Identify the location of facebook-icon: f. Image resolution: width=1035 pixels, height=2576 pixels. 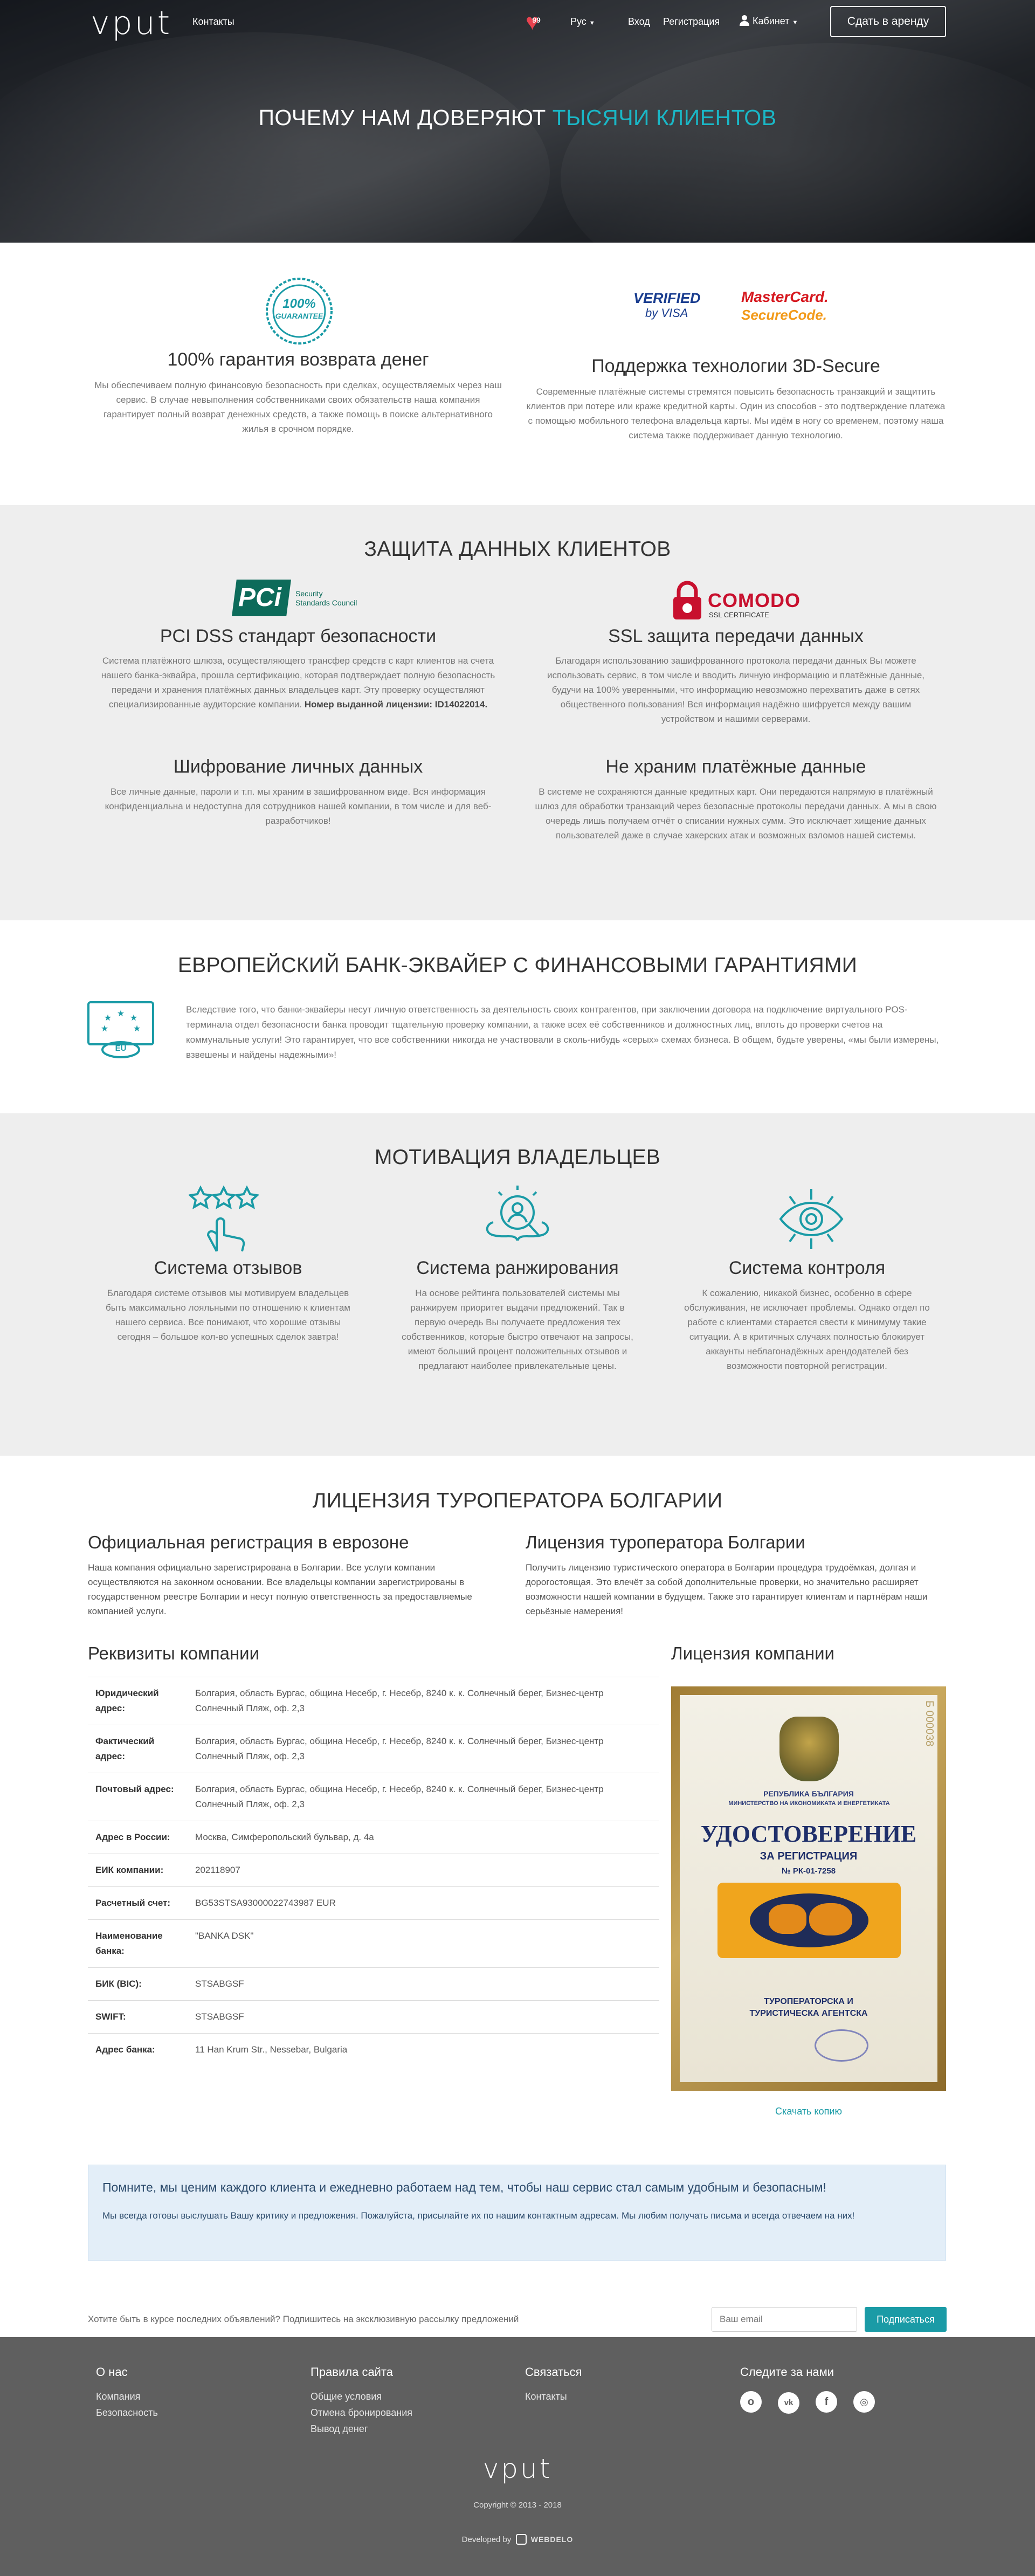
(826, 2402).